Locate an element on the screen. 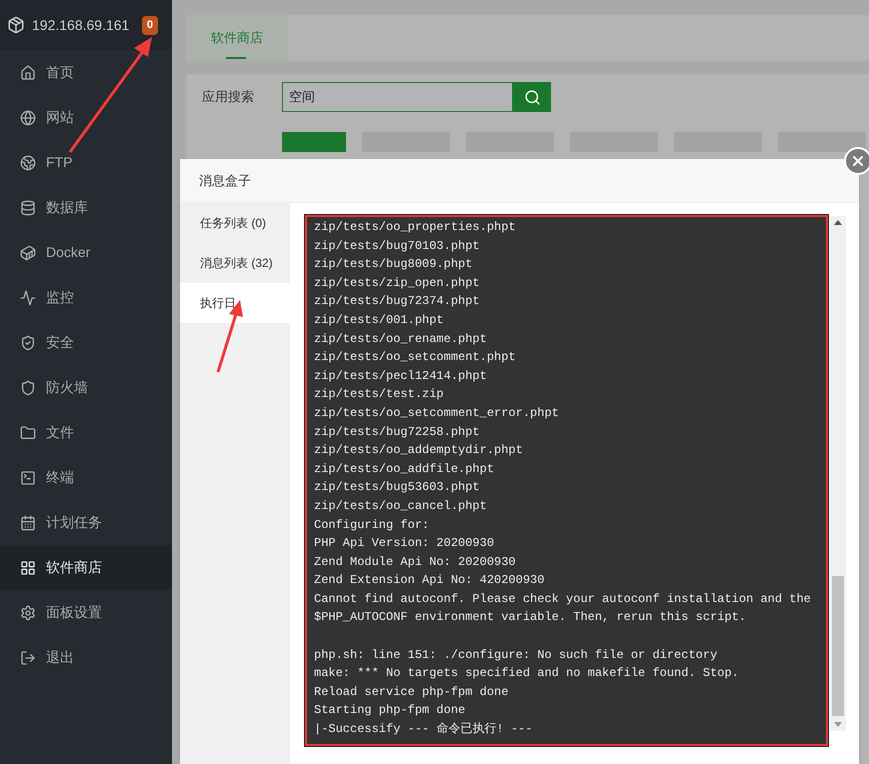 This screenshot has height=764, width=869. log-line: zip/tests/oo_addemptydir.phpt is located at coordinates (419, 451).